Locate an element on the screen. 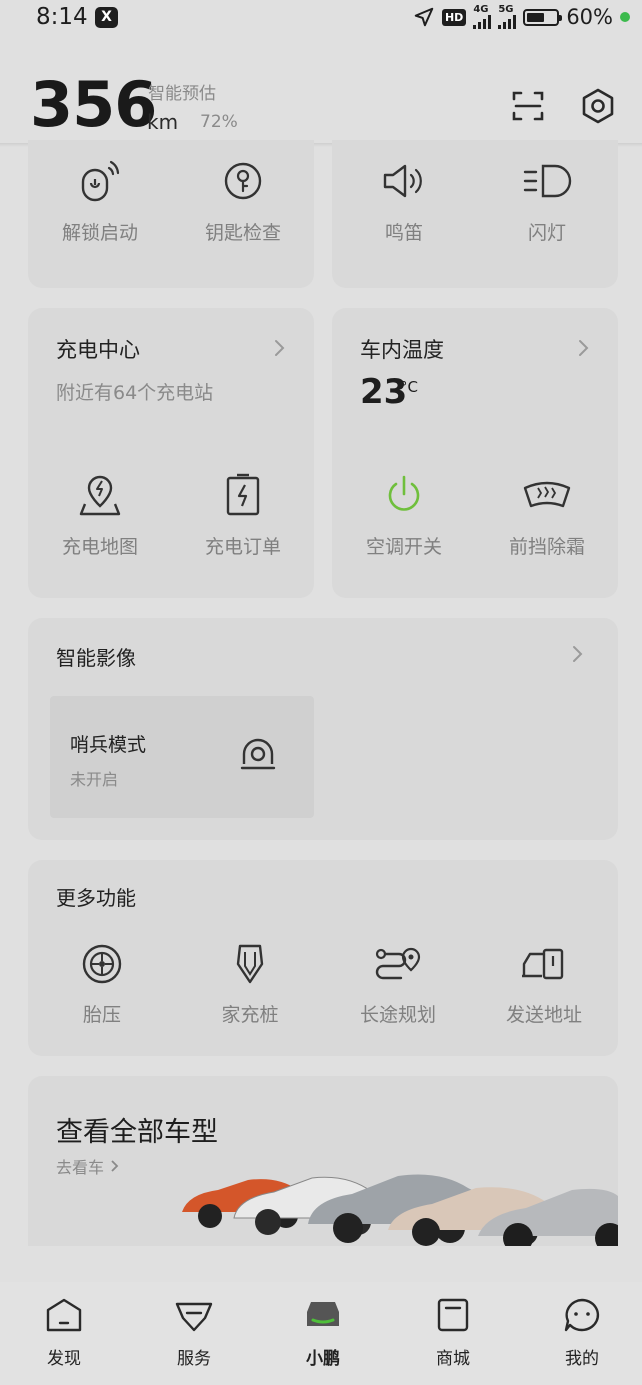 This screenshot has height=1385, width=642. settings-button is located at coordinates (598, 108).